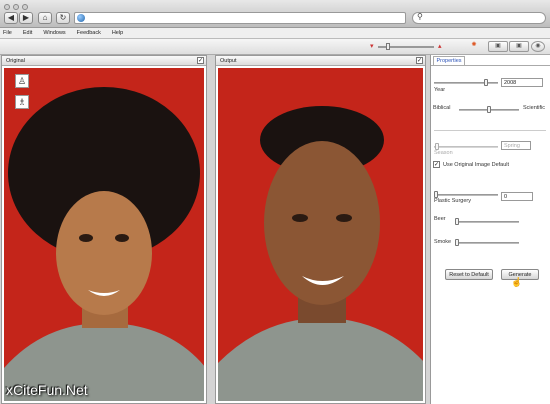 Image resolution: width=550 pixels, height=404 pixels. What do you see at coordinates (466, 82) in the screenshot?
I see `year-slider` at bounding box center [466, 82].